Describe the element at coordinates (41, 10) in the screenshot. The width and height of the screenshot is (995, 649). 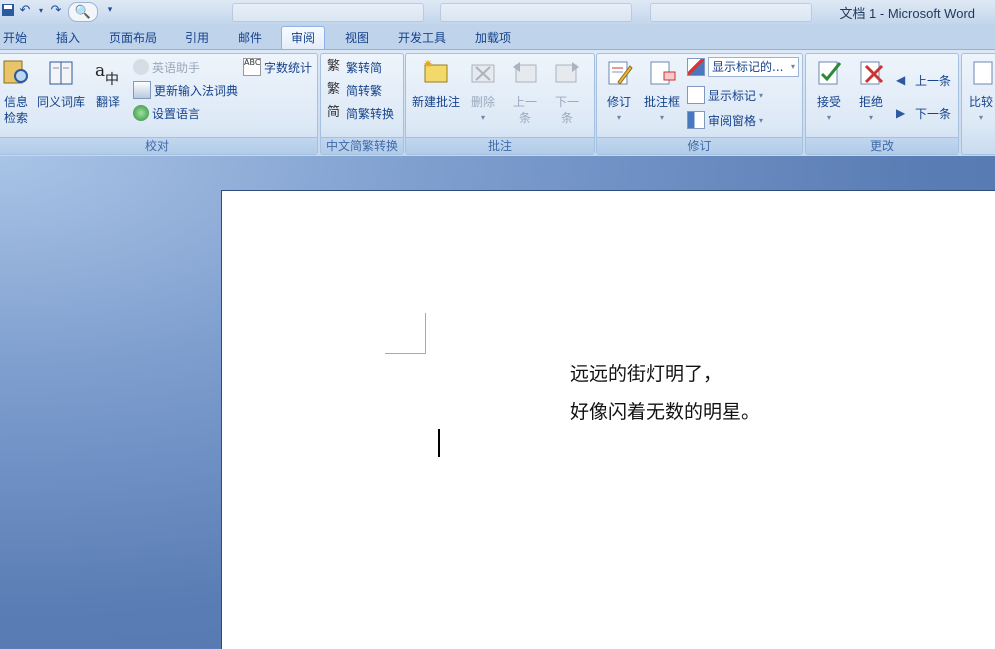
I see `undo-dropdown-icon: ▾` at that location.